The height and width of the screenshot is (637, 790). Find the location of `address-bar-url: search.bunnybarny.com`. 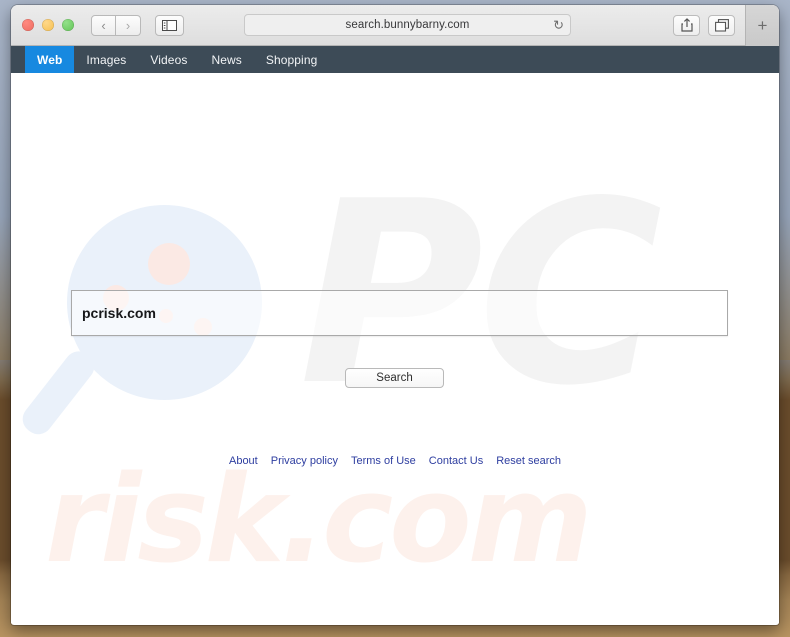

address-bar-url: search.bunnybarny.com is located at coordinates (407, 25).